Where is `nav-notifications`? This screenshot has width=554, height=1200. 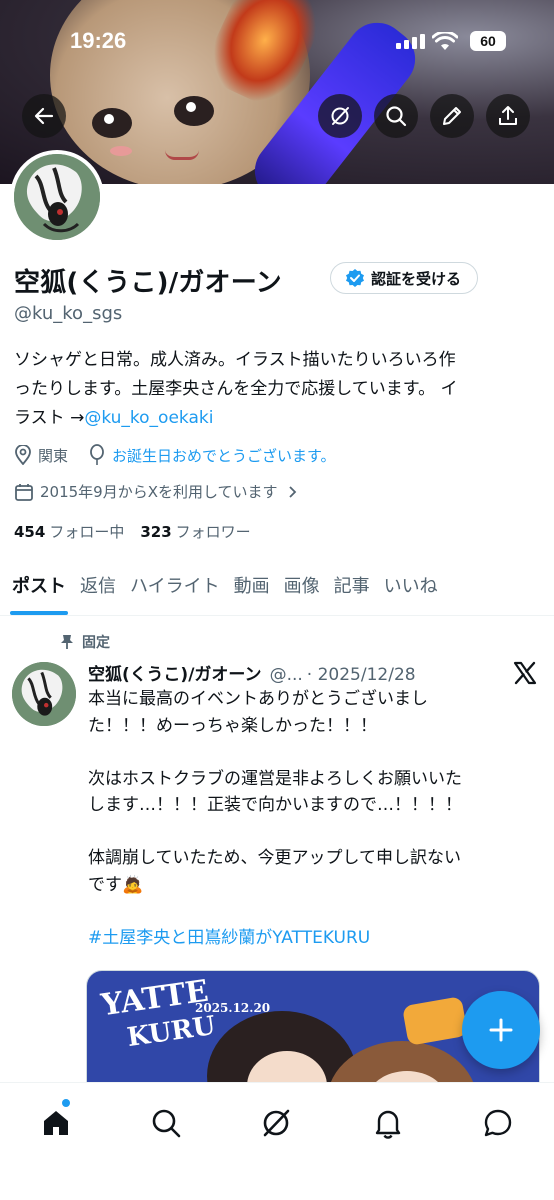 nav-notifications is located at coordinates (388, 1123).